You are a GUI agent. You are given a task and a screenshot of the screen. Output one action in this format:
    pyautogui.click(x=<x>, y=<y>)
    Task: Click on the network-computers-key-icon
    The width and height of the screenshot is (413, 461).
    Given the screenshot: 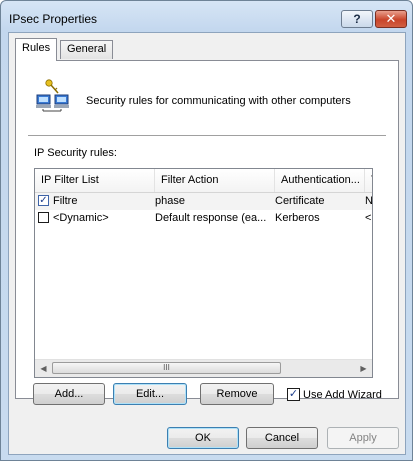 What is the action you would take?
    pyautogui.click(x=52, y=95)
    